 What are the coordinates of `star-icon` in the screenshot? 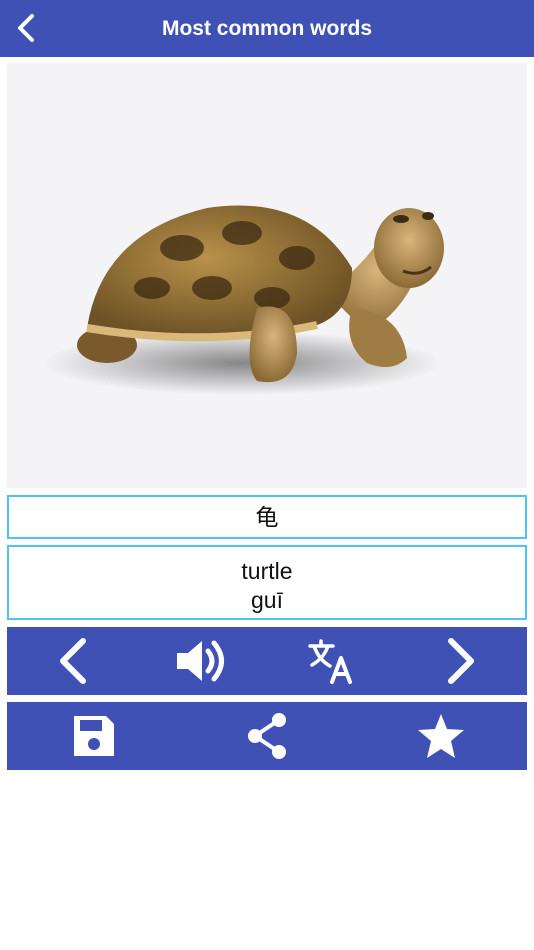 It's located at (441, 736).